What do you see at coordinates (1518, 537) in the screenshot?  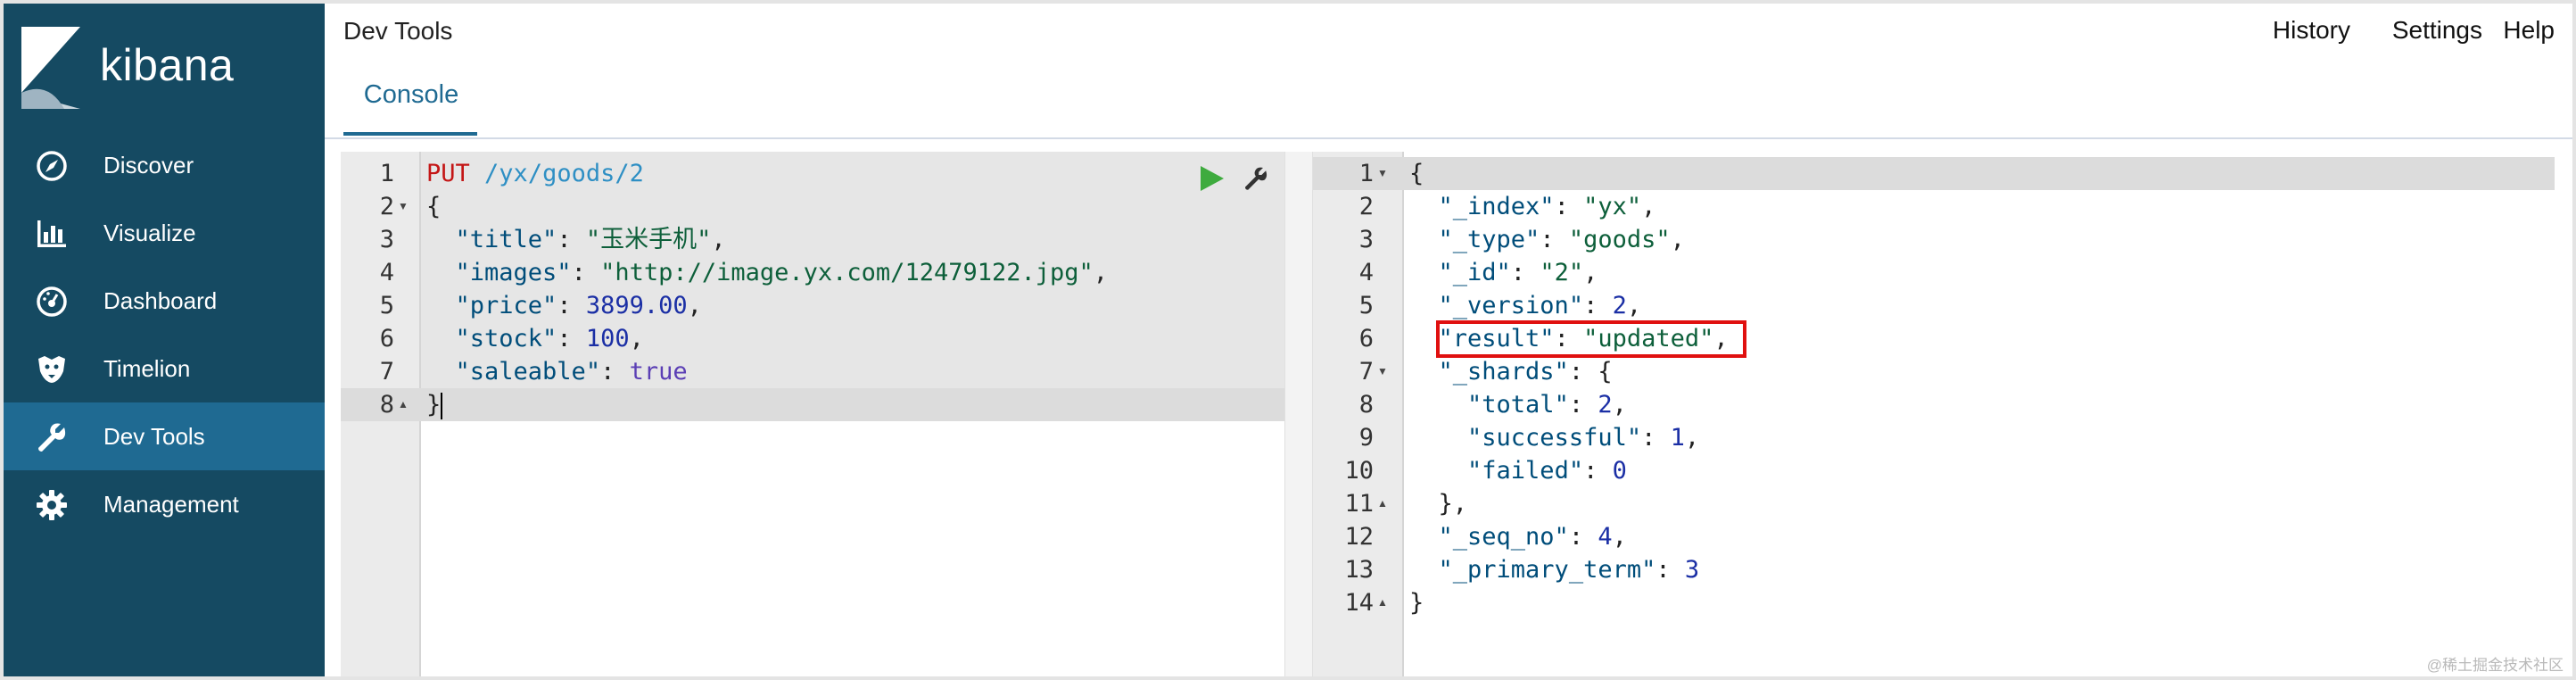 I see `code-line: "_seq_no": 4,` at bounding box center [1518, 537].